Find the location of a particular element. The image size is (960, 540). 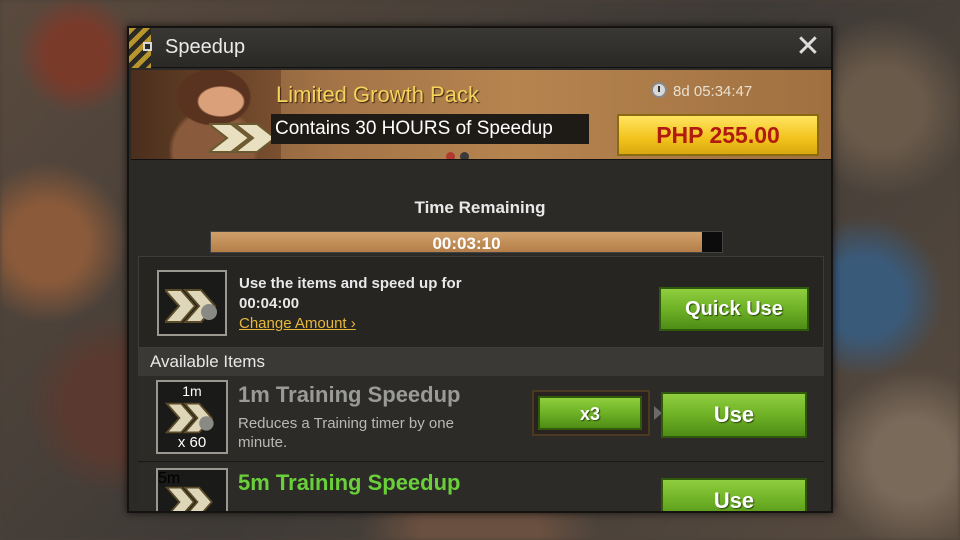

item-icon: 1m x 60 is located at coordinates (192, 417).